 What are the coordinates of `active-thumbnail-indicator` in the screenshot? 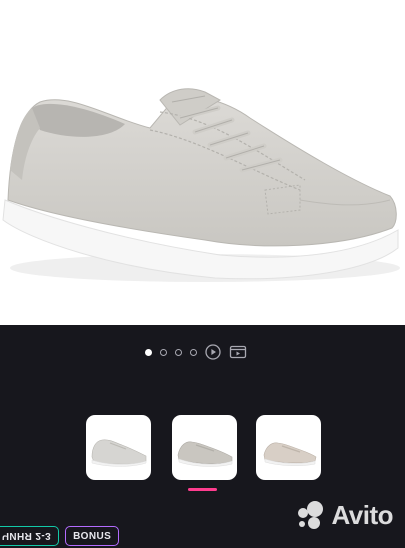 It's located at (202, 489).